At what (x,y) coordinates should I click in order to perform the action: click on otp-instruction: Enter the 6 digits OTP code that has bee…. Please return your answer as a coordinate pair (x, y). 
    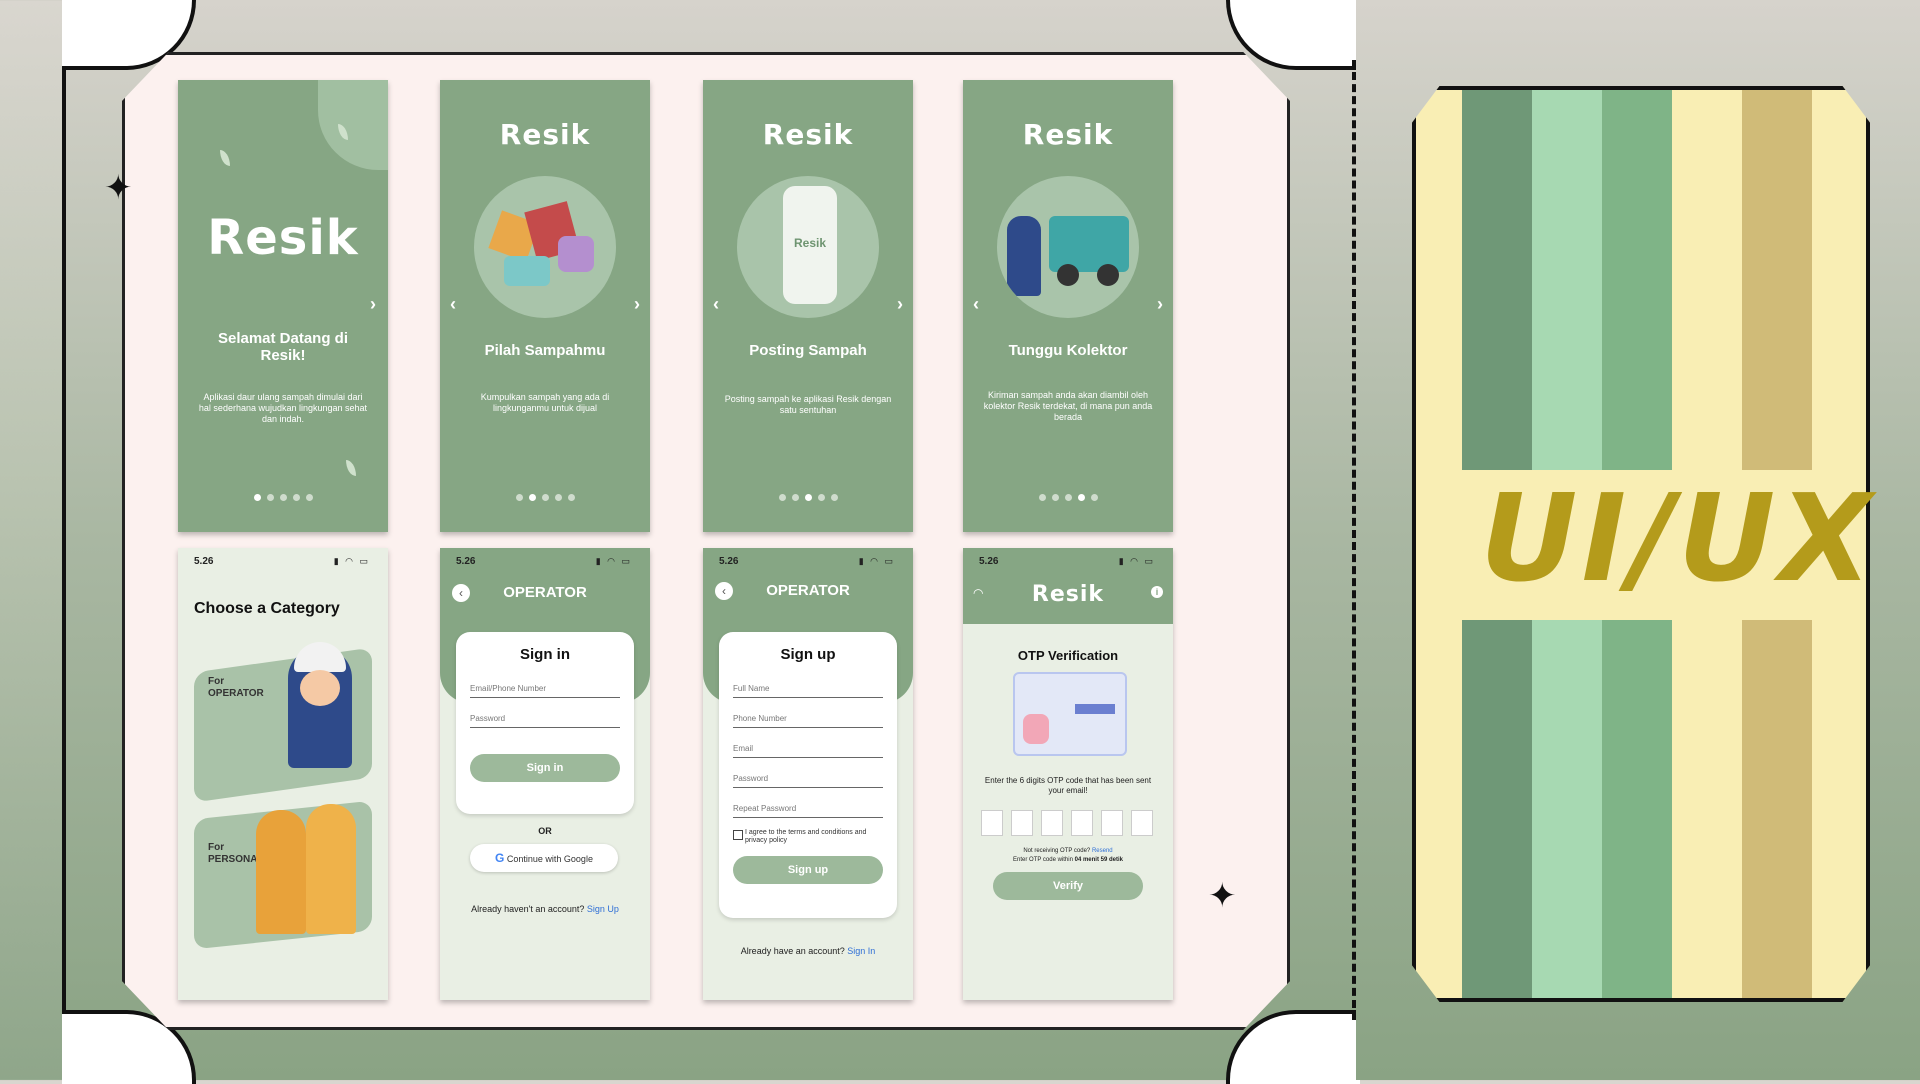
    Looking at the image, I should click on (1068, 785).